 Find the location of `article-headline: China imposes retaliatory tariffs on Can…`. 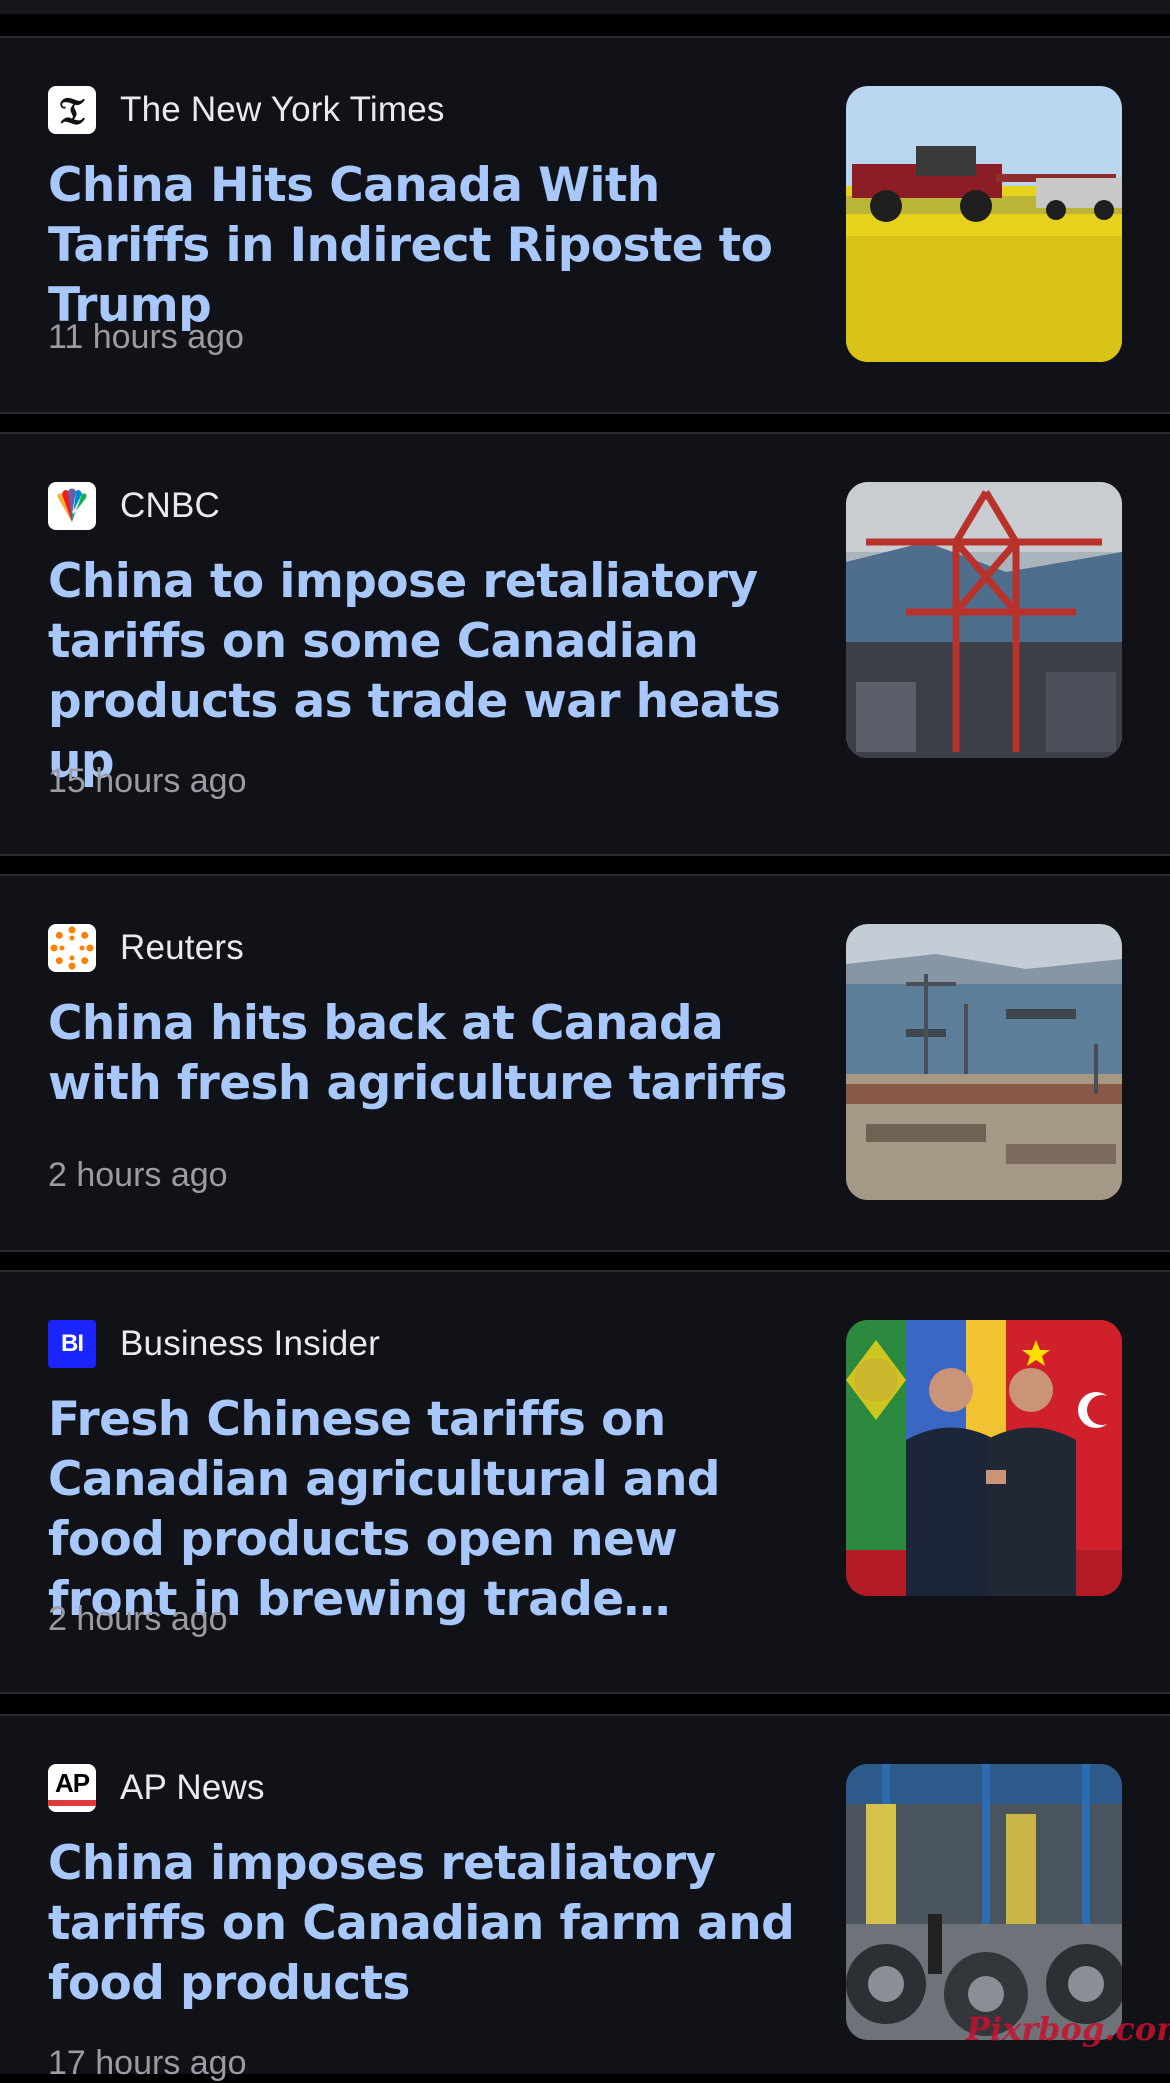

article-headline: China imposes retaliatory tariffs on Can… is located at coordinates (428, 1924).